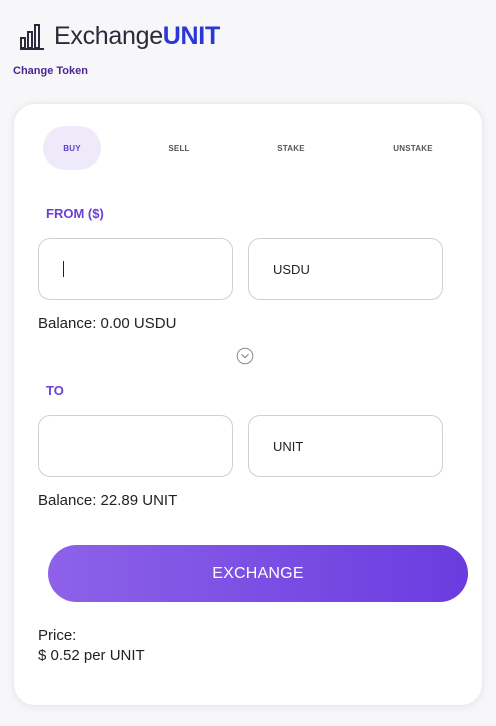 The image size is (496, 726). I want to click on change-token-link: Change Token, so click(50, 71).